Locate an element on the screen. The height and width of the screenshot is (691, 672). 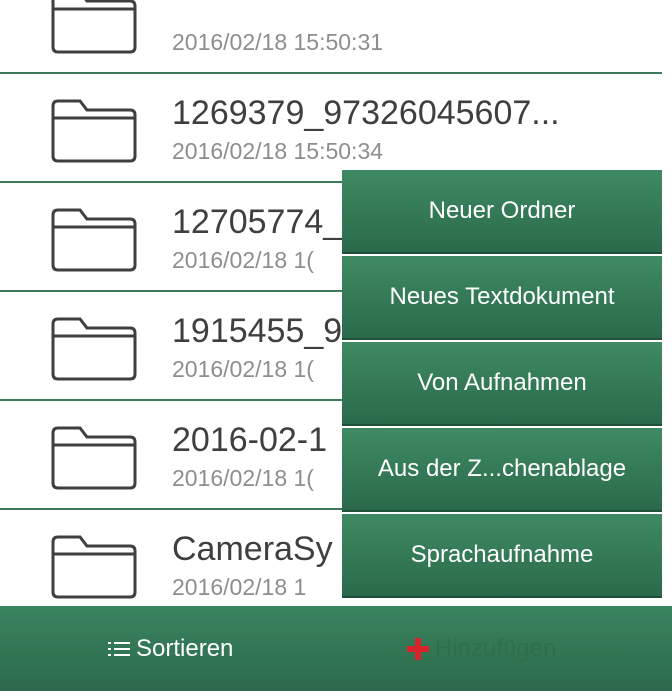
file-date: 2016/02/18 1 is located at coordinates (239, 587).